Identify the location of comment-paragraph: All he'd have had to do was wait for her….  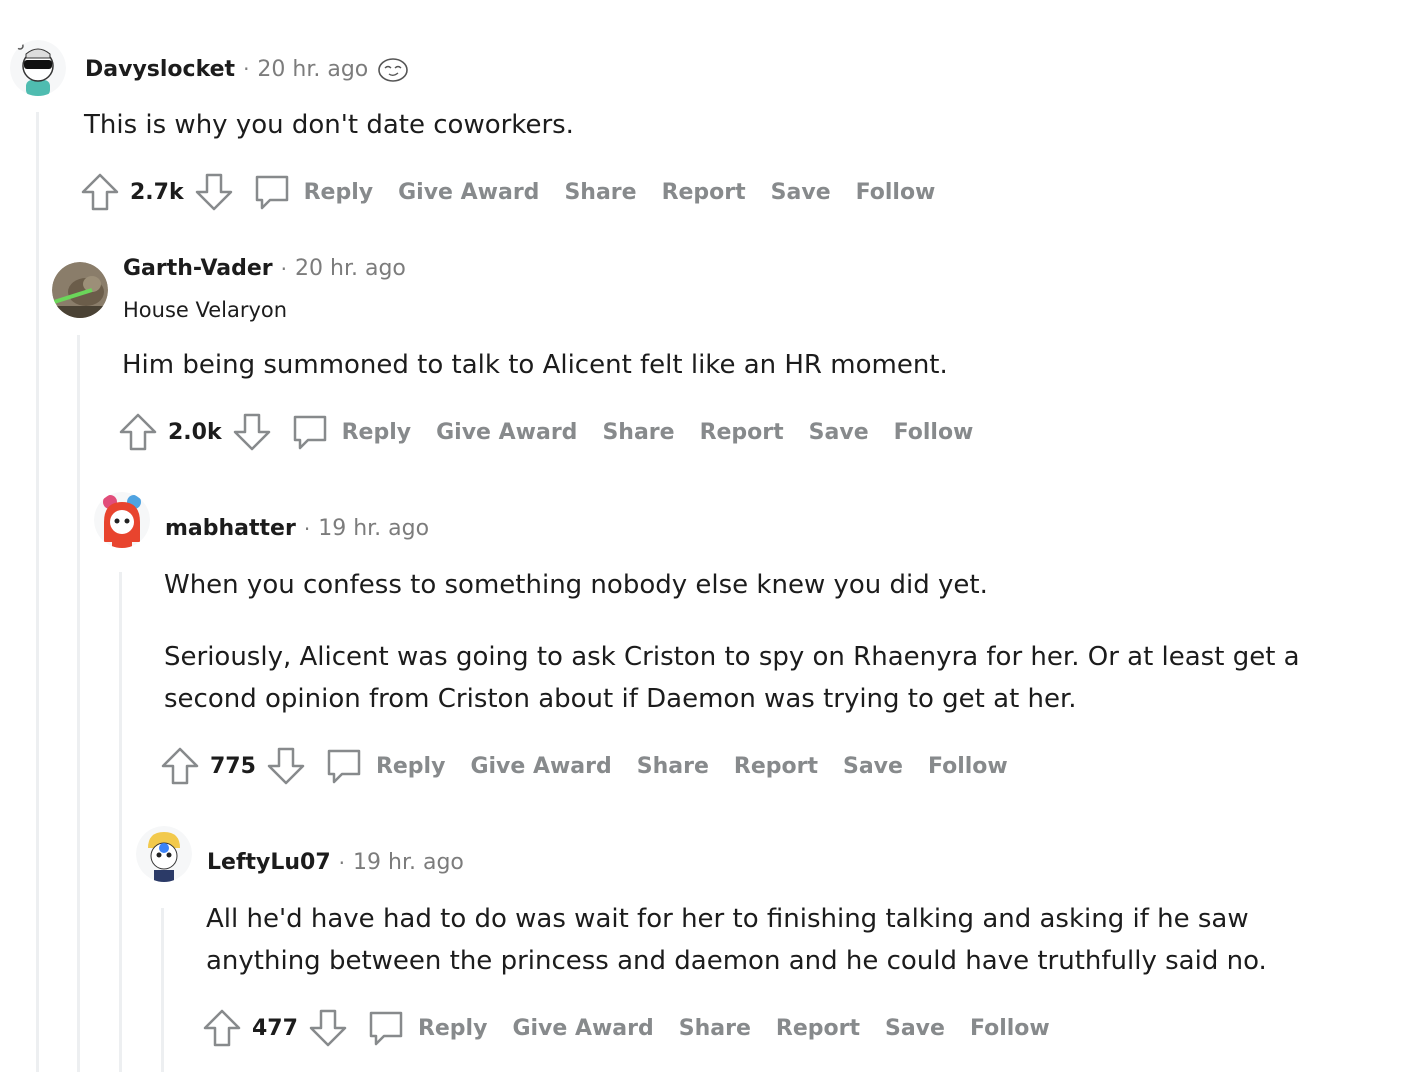
(736, 940).